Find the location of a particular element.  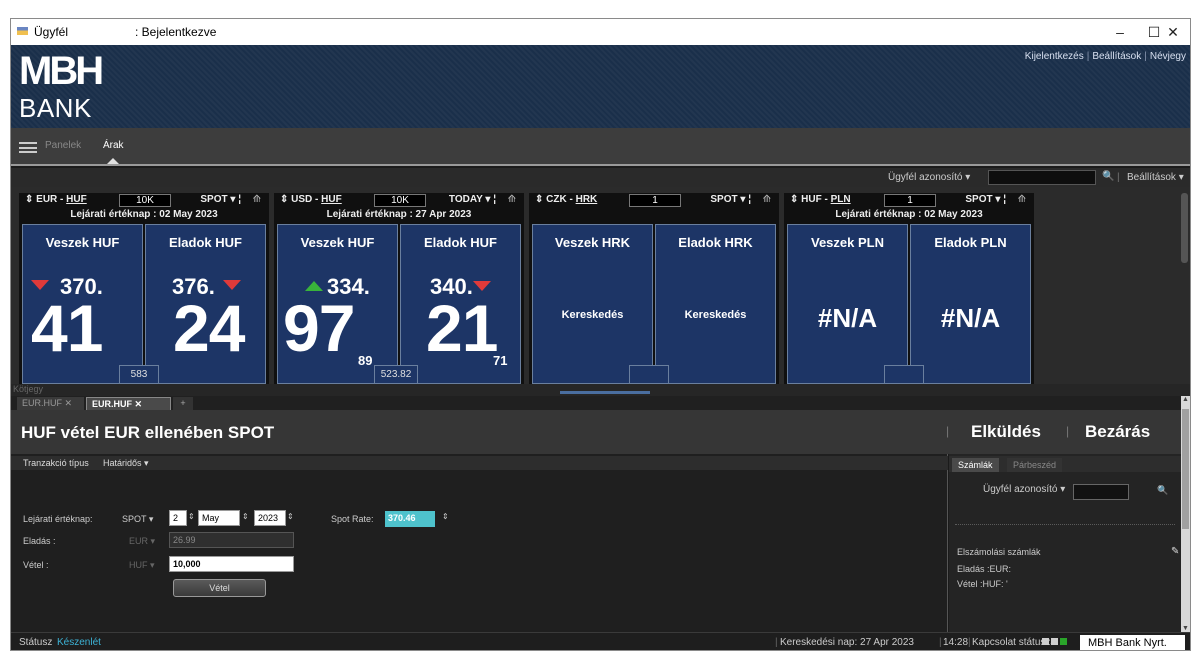

sell-button: Eladok HUF 340. 21 71 is located at coordinates (460, 304).